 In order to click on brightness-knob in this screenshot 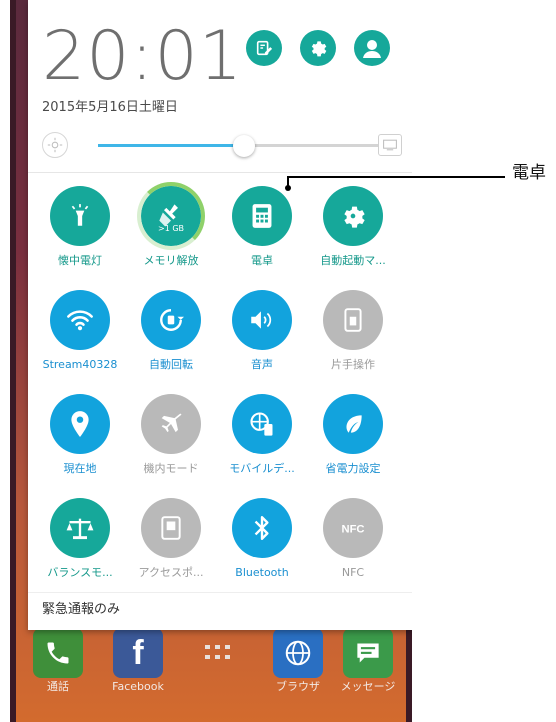, I will do `click(243, 146)`.